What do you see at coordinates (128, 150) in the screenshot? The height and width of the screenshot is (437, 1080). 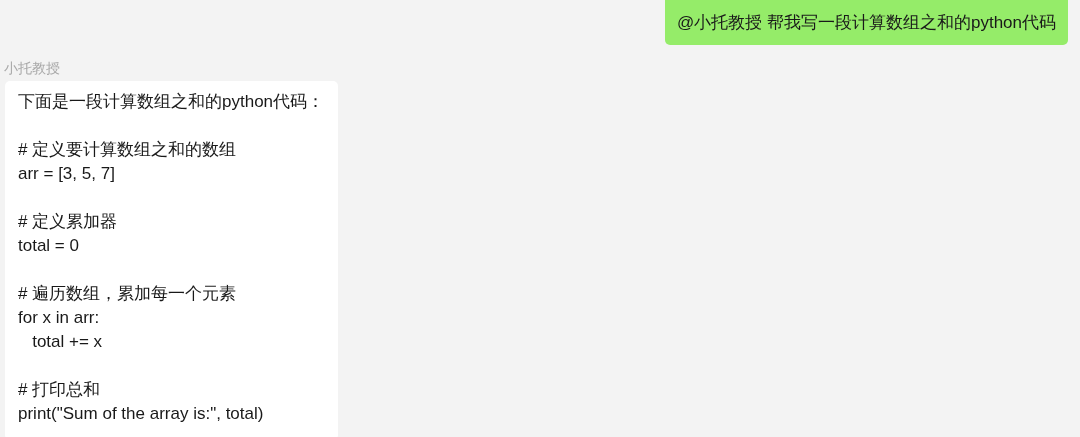 I see `code-line: # 定义要计算数组之和的数组` at bounding box center [128, 150].